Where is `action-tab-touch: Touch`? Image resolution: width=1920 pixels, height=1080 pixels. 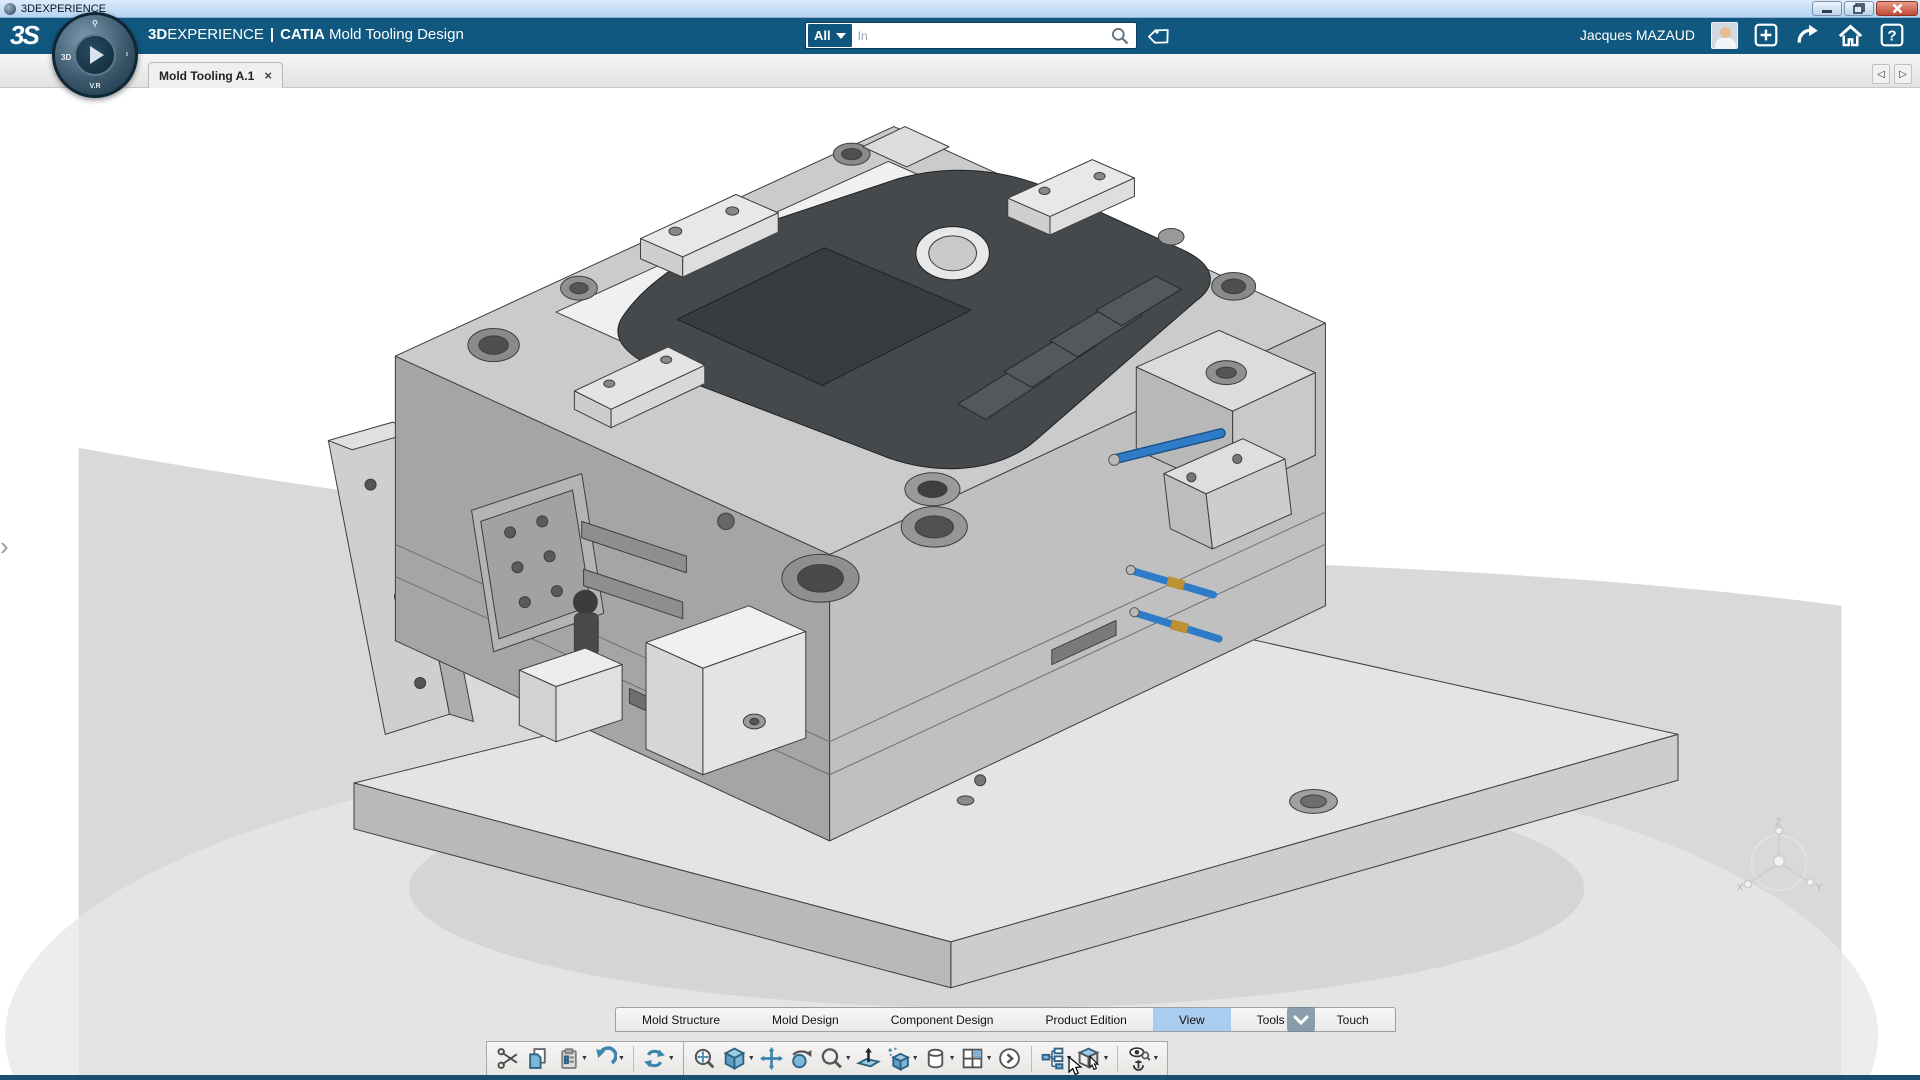
action-tab-touch: Touch is located at coordinates (1353, 1019).